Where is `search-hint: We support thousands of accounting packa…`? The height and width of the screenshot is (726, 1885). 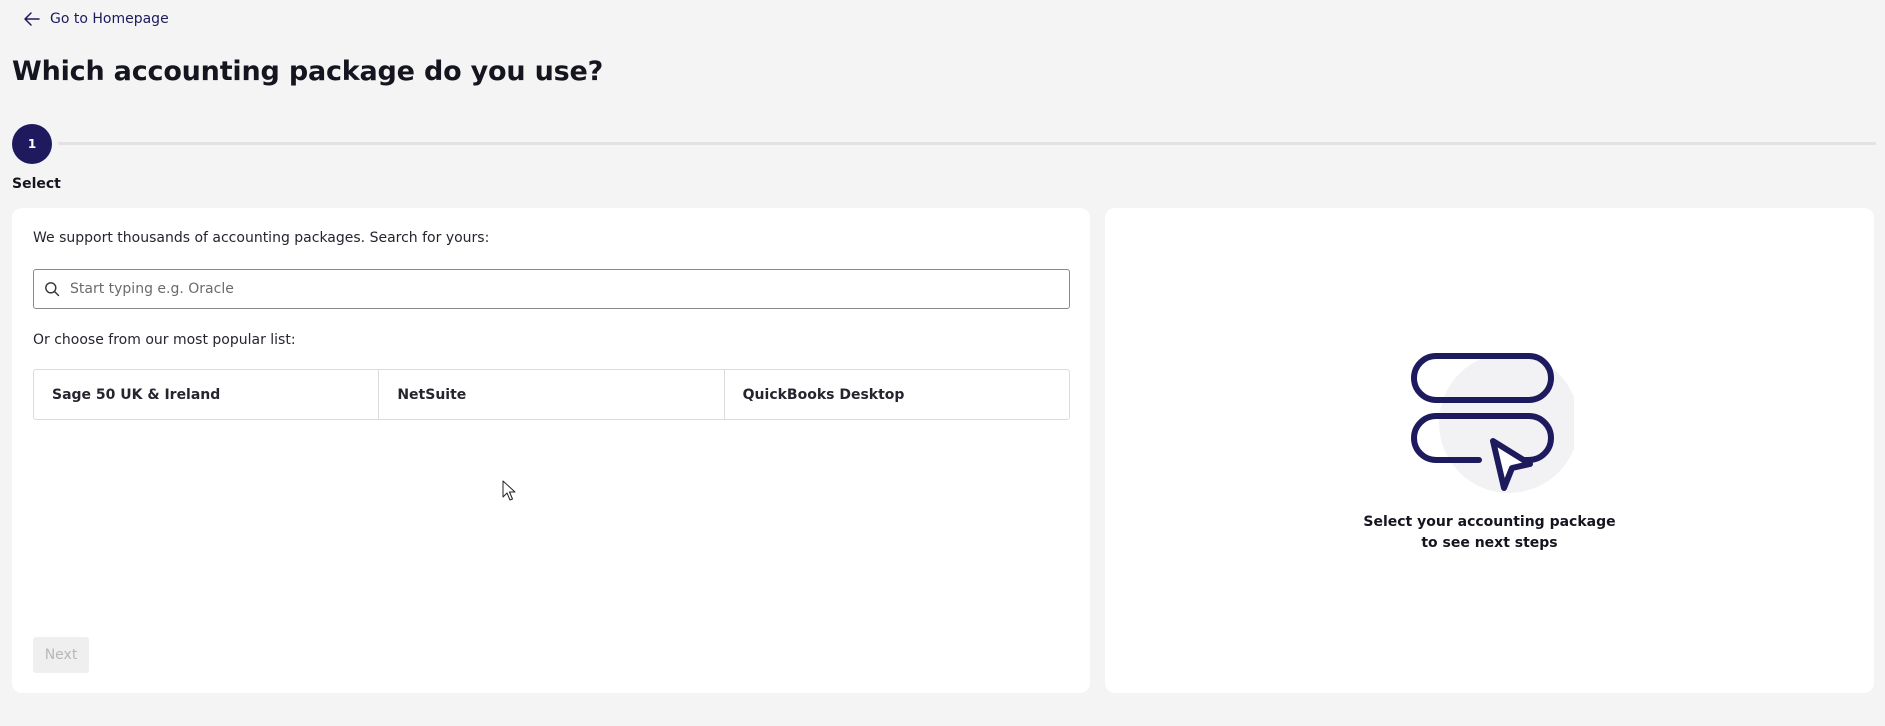 search-hint: We support thousands of accounting packa… is located at coordinates (261, 238).